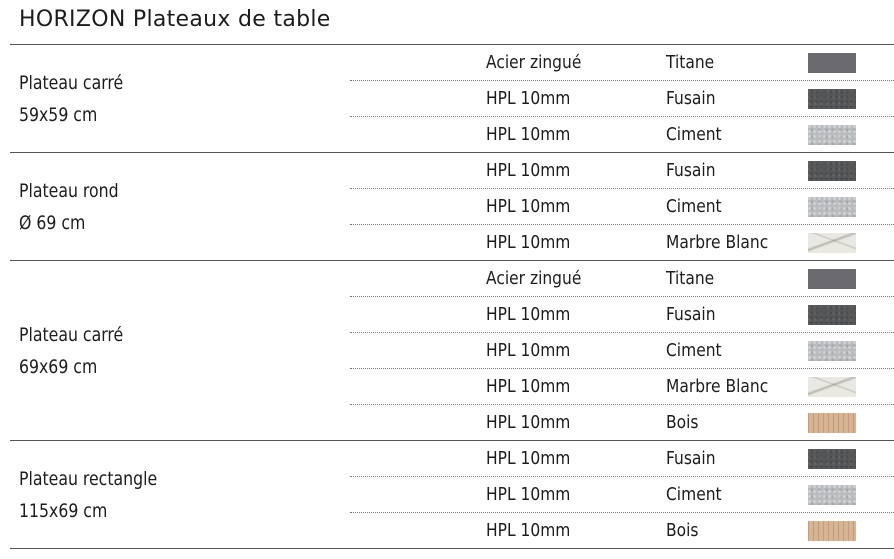  Describe the element at coordinates (175, 19) in the screenshot. I see `page-title: HORIZON Plateaux de table` at that location.